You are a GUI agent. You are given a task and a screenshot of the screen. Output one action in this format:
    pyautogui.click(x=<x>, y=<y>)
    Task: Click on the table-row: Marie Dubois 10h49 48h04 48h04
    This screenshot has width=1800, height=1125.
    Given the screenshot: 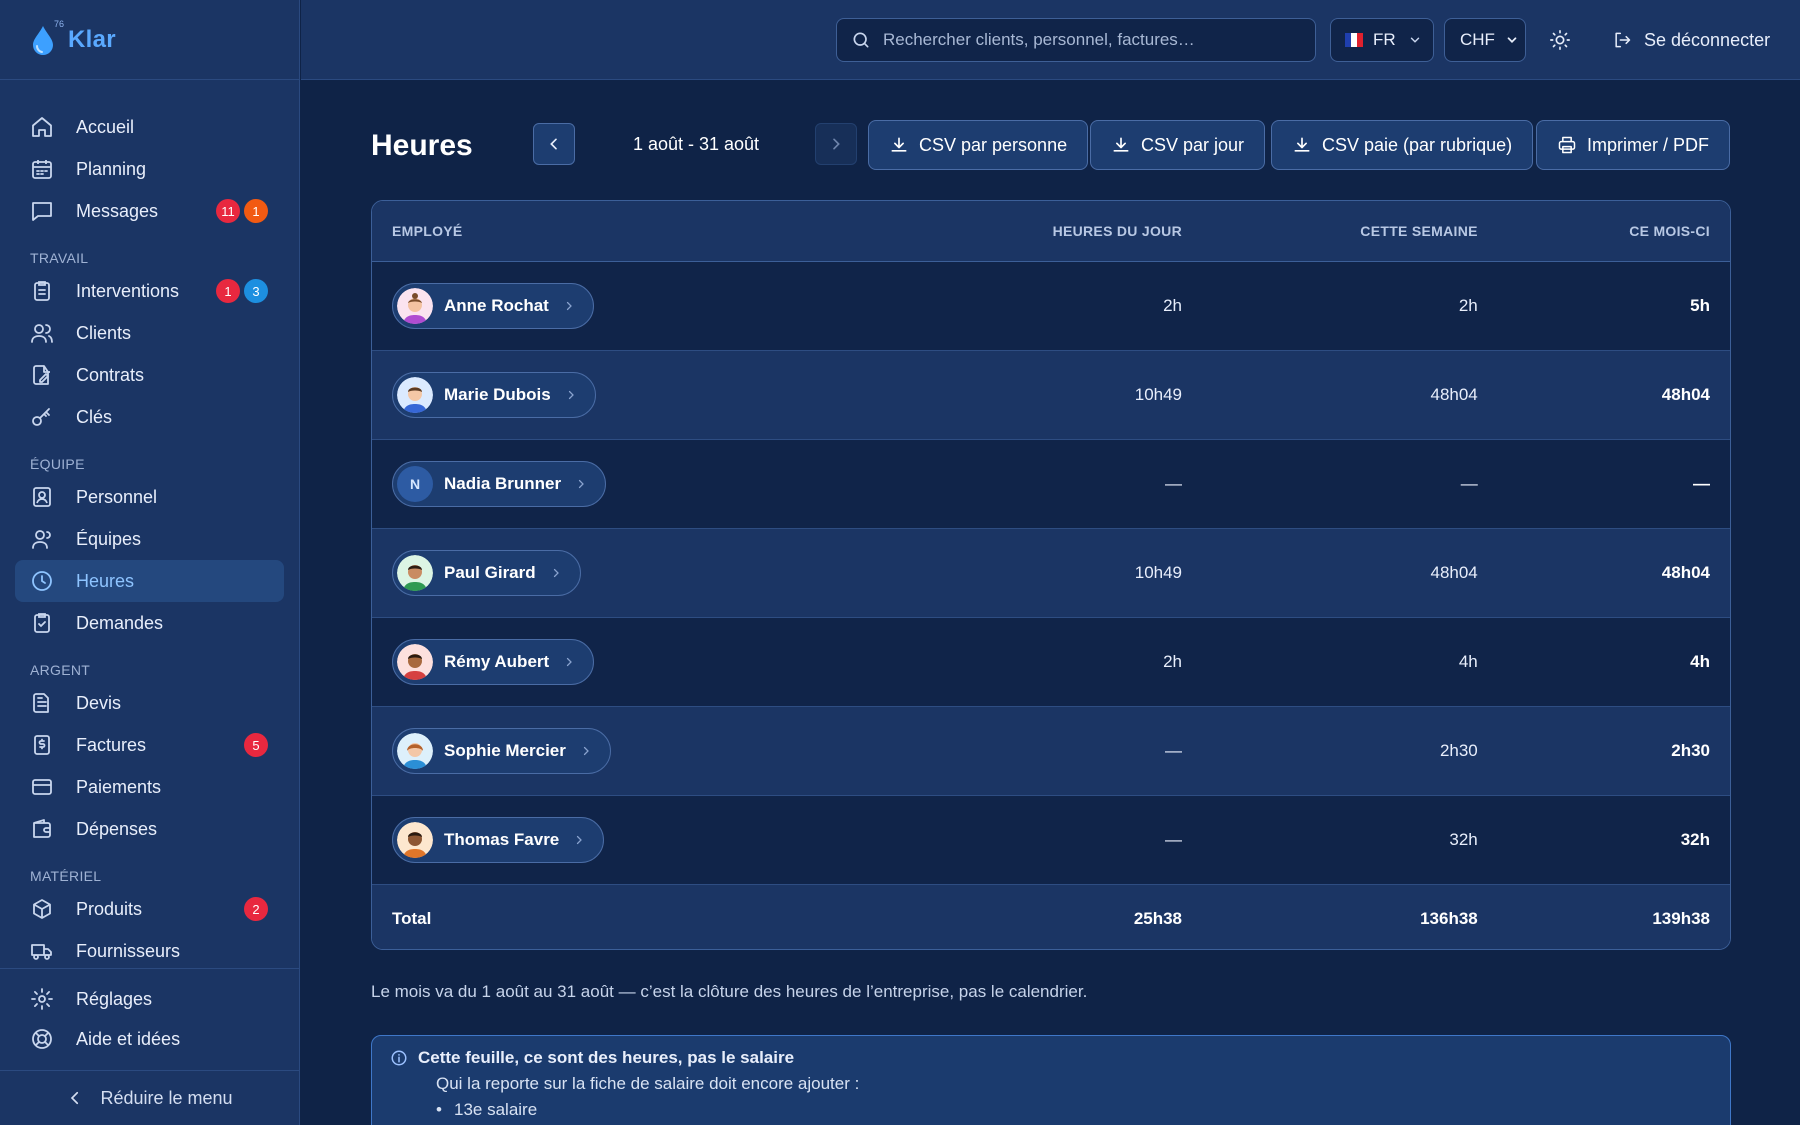 What is the action you would take?
    pyautogui.click(x=1051, y=395)
    